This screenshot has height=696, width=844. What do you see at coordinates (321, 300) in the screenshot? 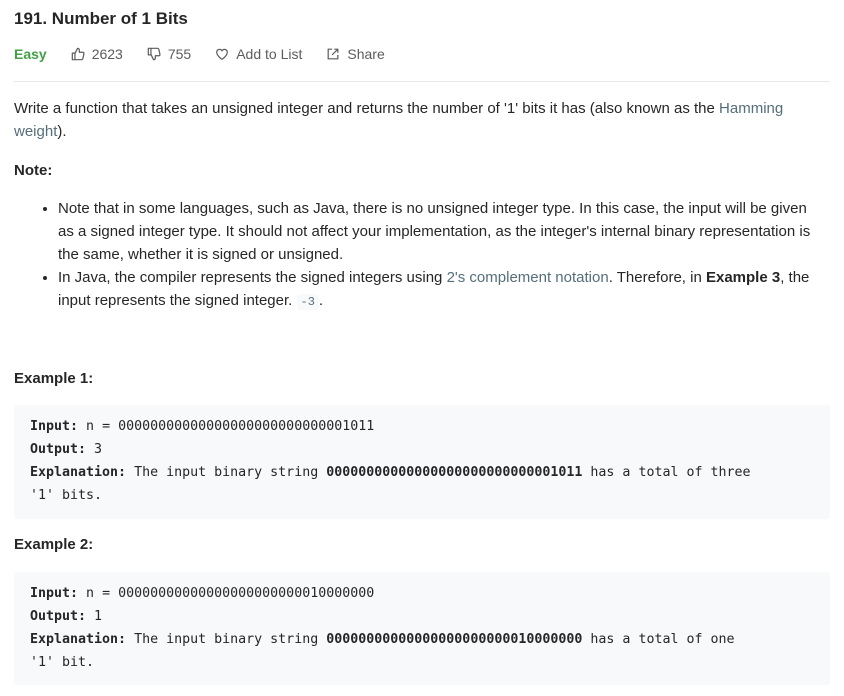
I see `note-text: .` at bounding box center [321, 300].